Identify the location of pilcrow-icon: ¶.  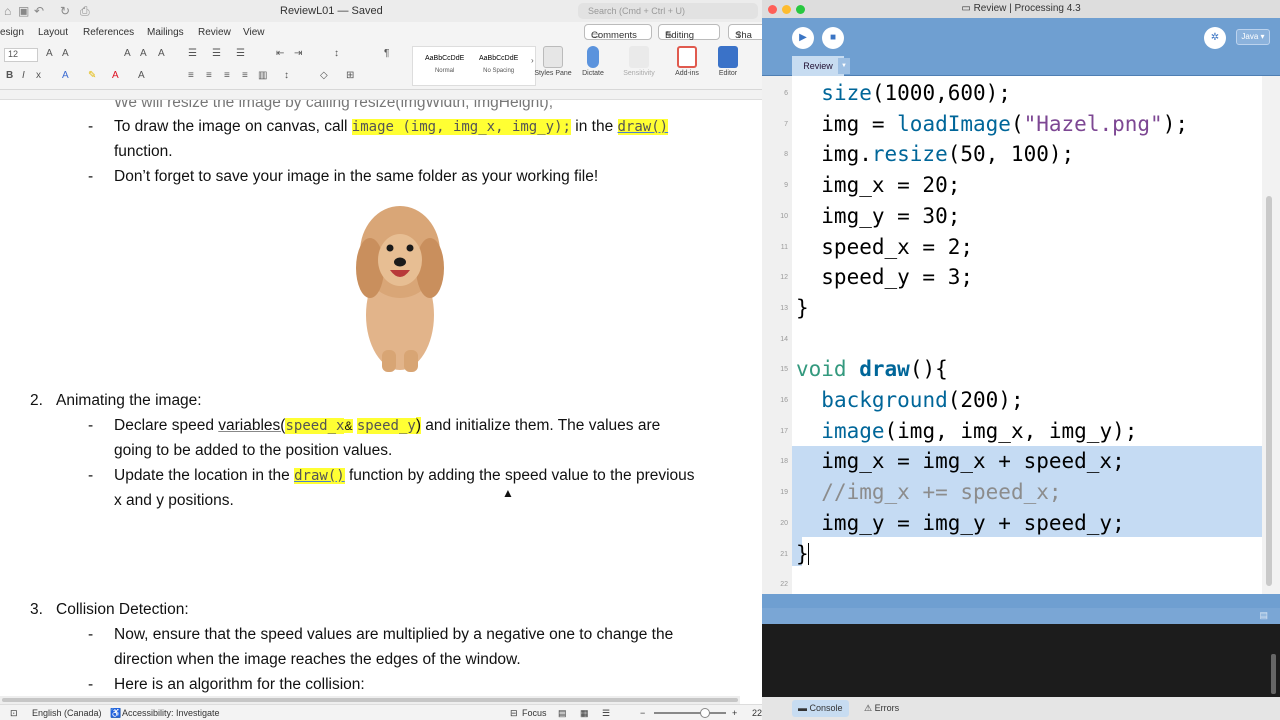
(386, 53).